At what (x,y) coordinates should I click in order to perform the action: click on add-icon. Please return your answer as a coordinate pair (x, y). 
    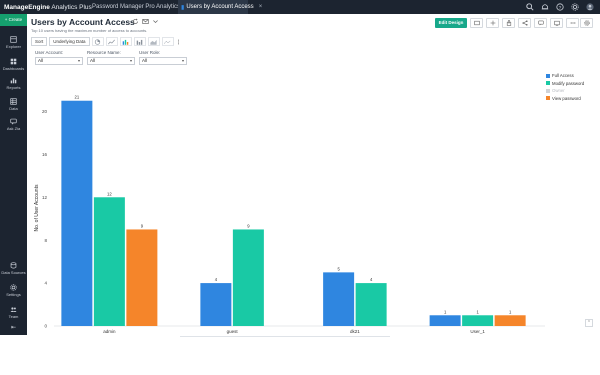
    Looking at the image, I should click on (492, 23).